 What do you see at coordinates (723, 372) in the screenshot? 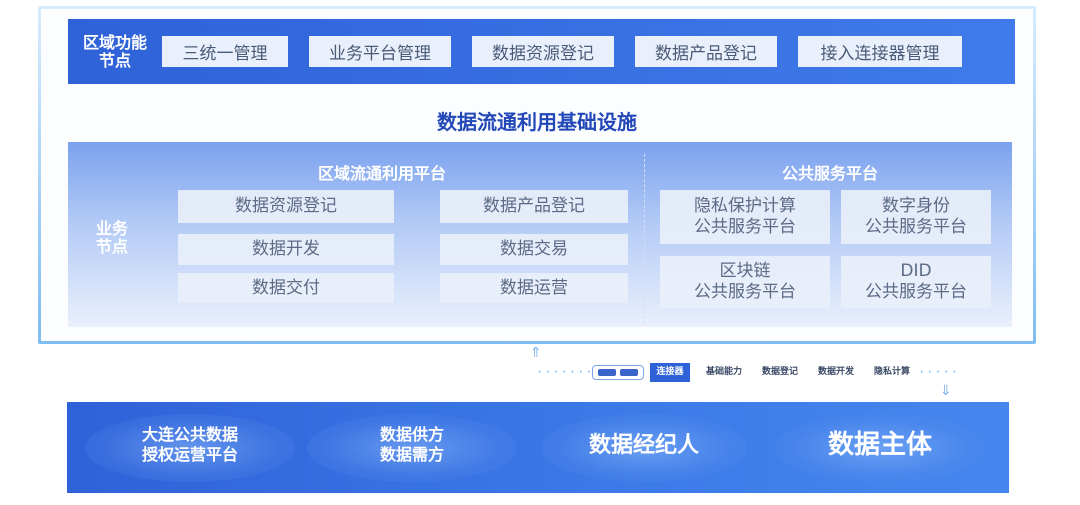
I see `tag-basic-capability: 基础能力` at bounding box center [723, 372].